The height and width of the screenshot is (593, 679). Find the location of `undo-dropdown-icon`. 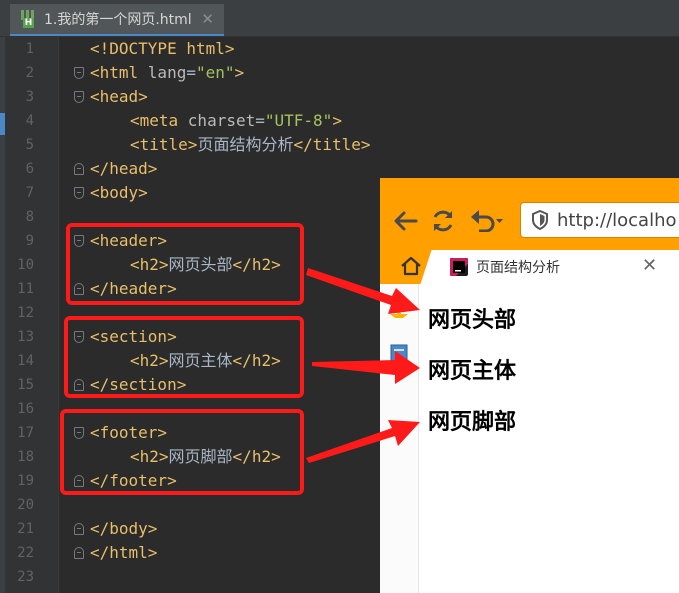

undo-dropdown-icon is located at coordinates (487, 220).